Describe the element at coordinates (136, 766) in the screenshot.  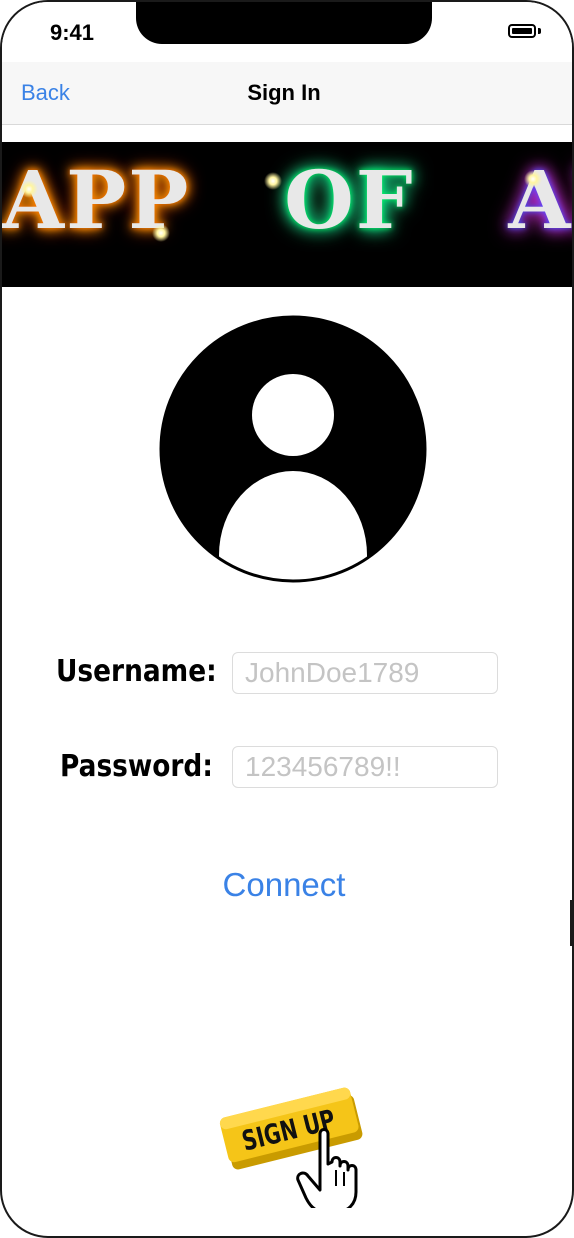
I see `password-label: Password:` at that location.